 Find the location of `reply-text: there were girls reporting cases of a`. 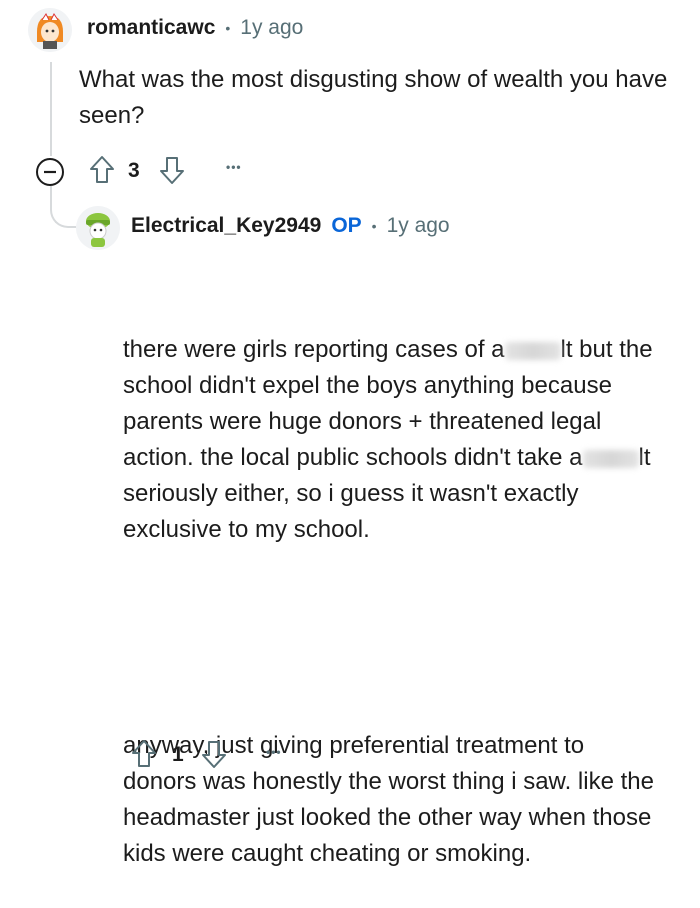

reply-text: there were girls reporting cases of a is located at coordinates (314, 349).